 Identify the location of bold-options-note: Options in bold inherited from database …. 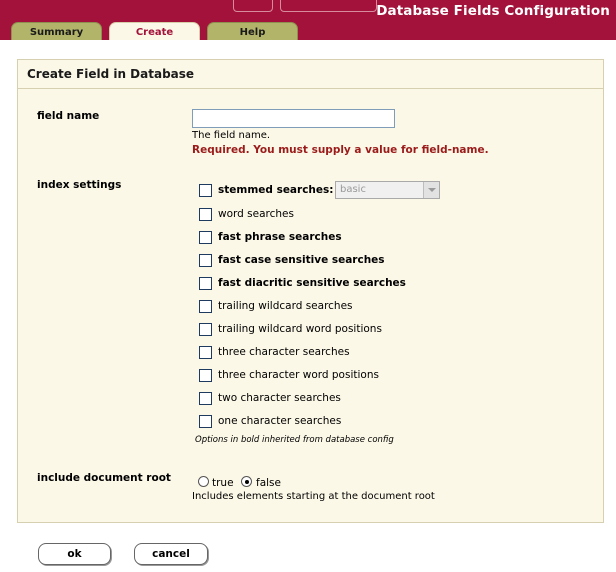
(294, 440).